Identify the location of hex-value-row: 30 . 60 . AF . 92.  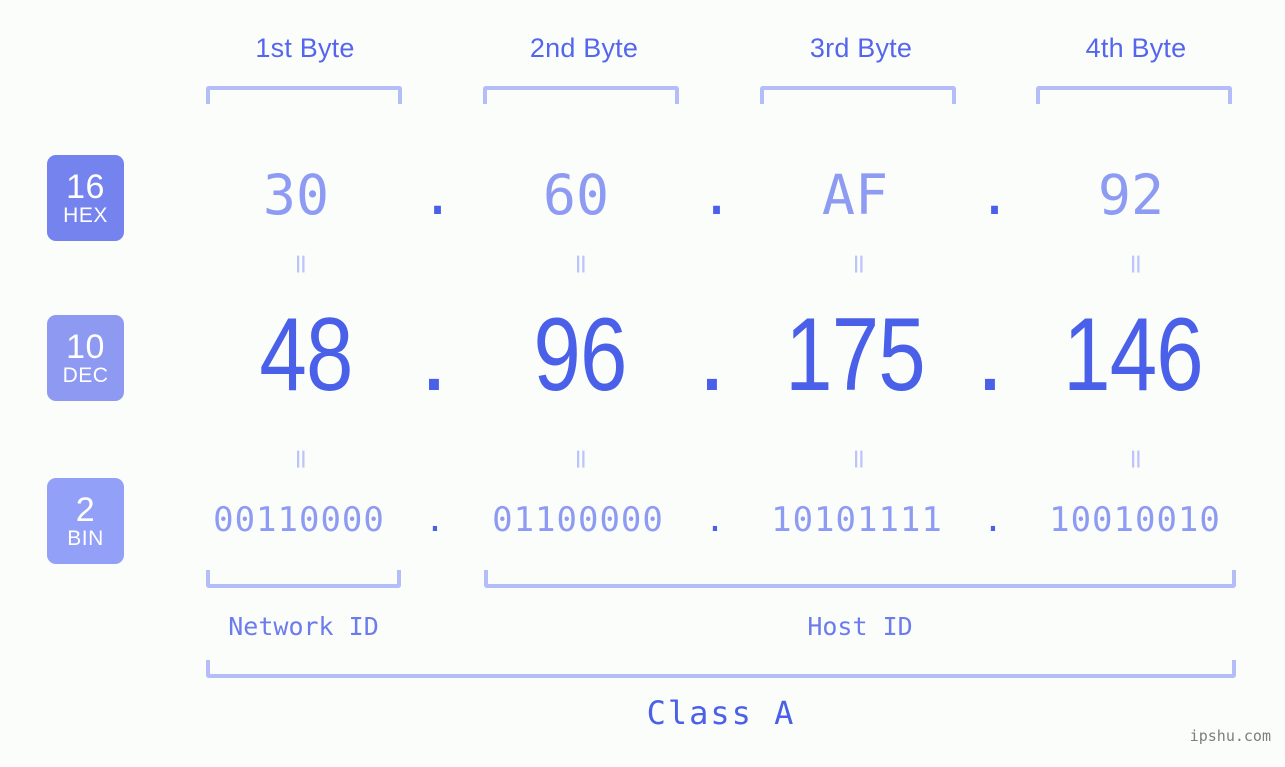
(717, 195).